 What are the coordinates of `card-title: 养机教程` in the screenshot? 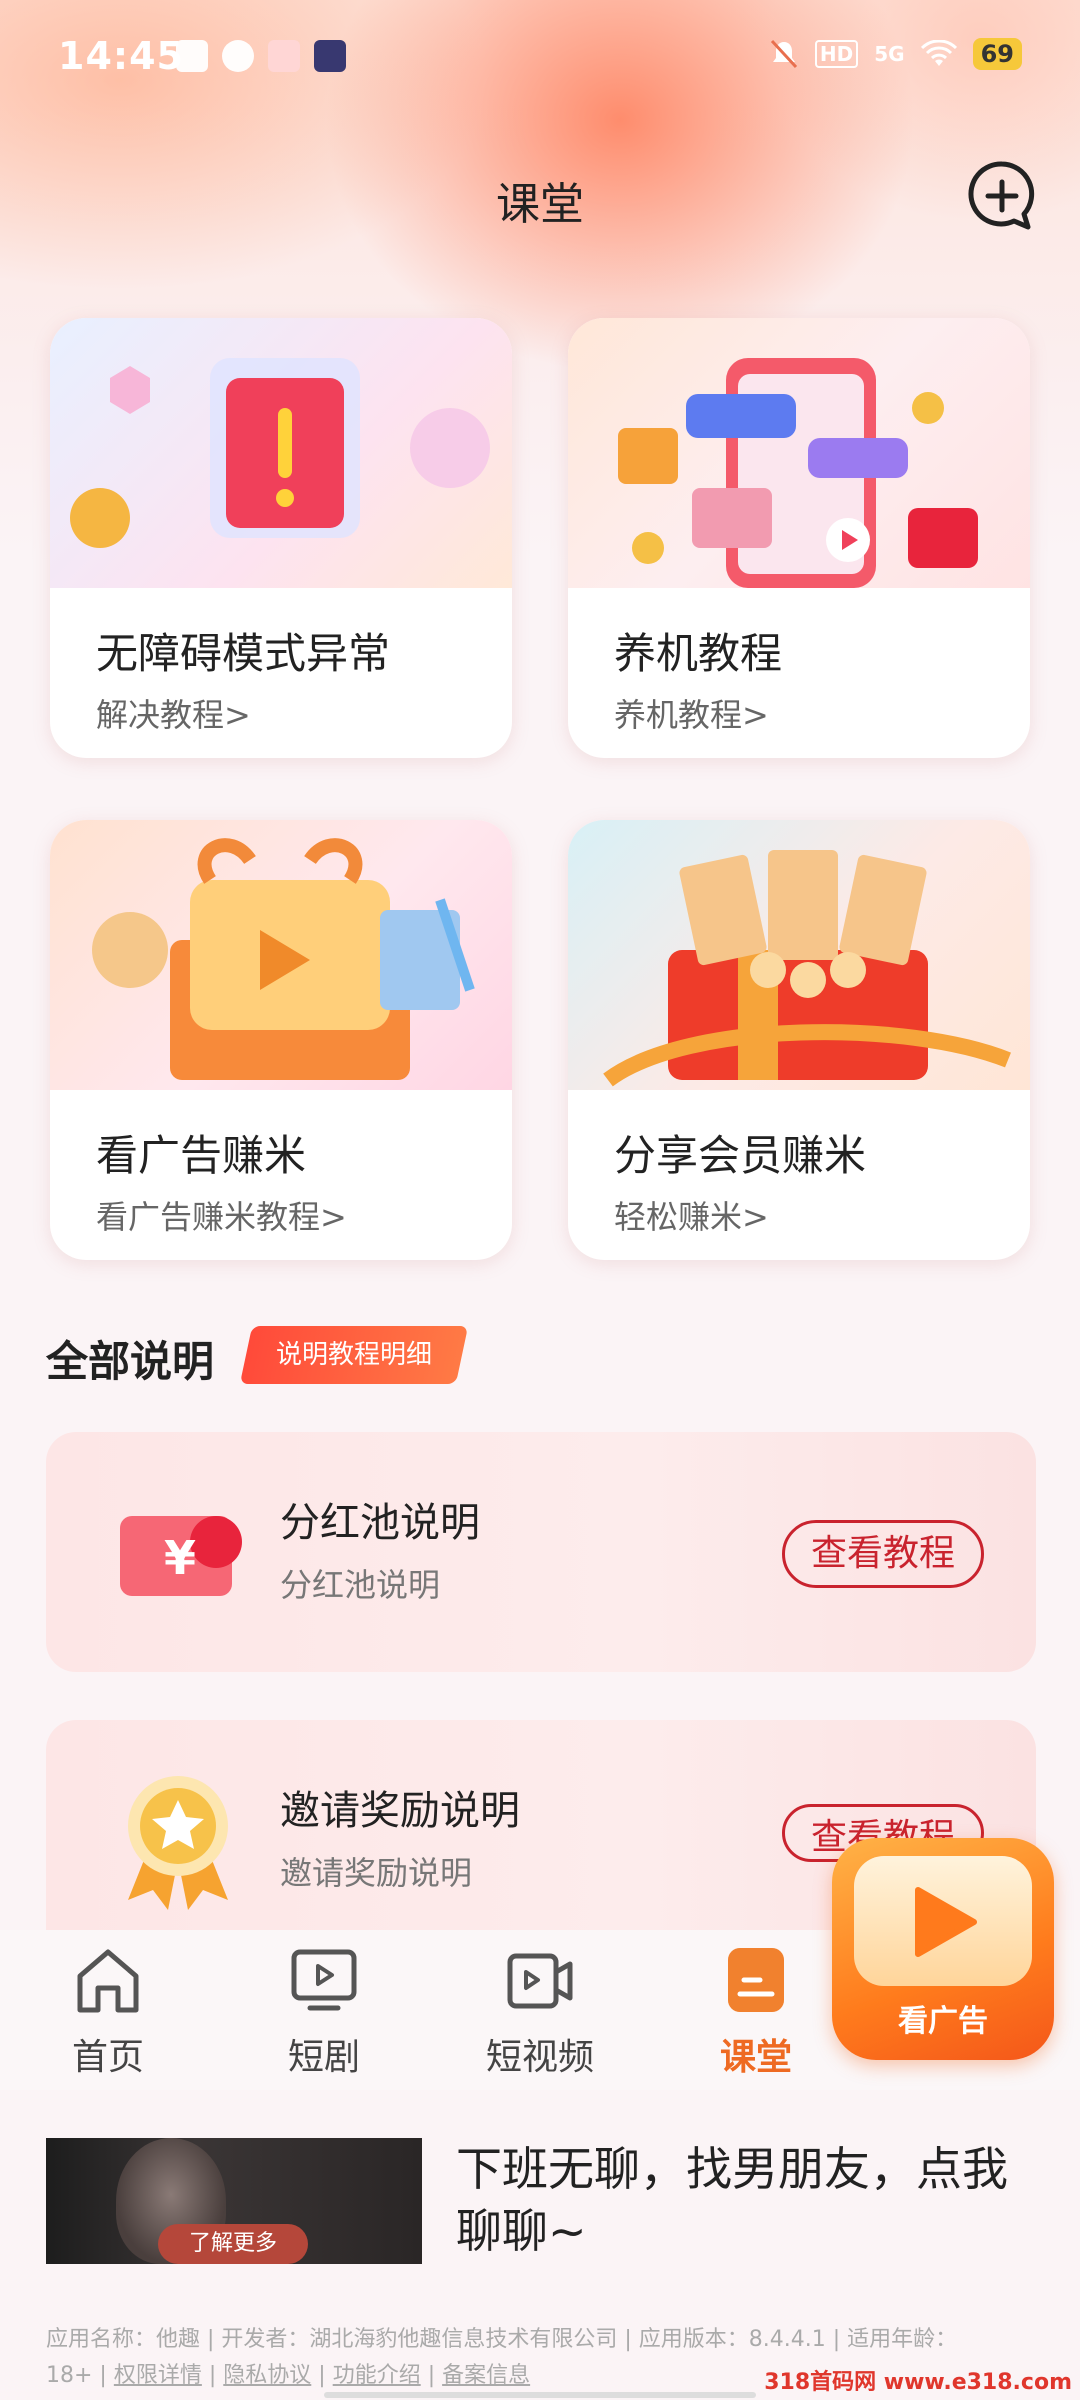 It's located at (698, 653).